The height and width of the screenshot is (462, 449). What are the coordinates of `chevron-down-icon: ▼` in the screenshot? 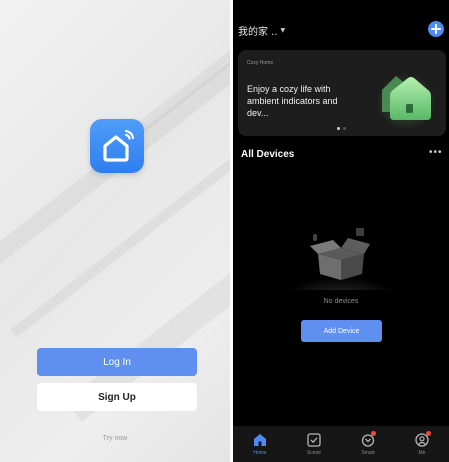 It's located at (283, 30).